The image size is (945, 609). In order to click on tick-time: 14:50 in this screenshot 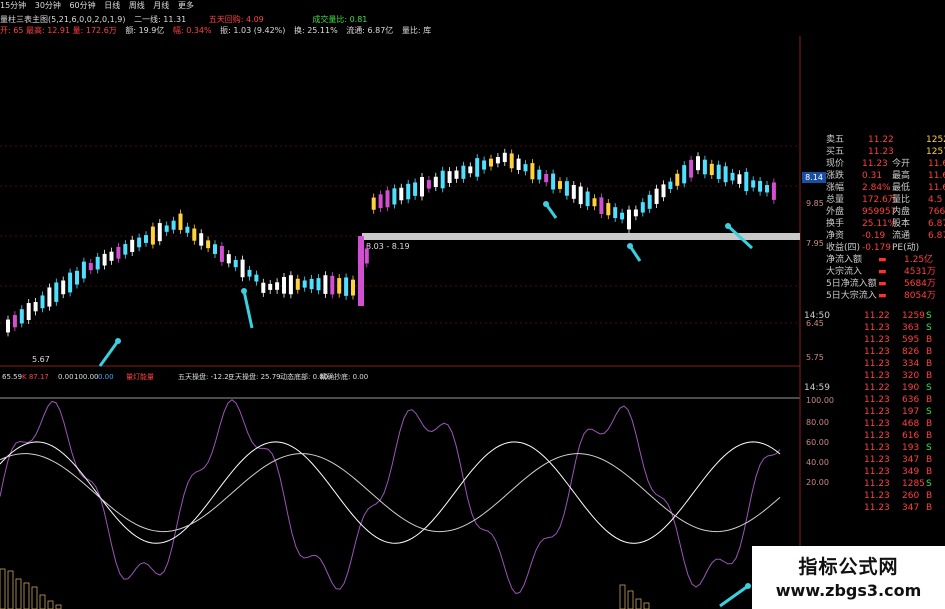, I will do `click(817, 316)`.